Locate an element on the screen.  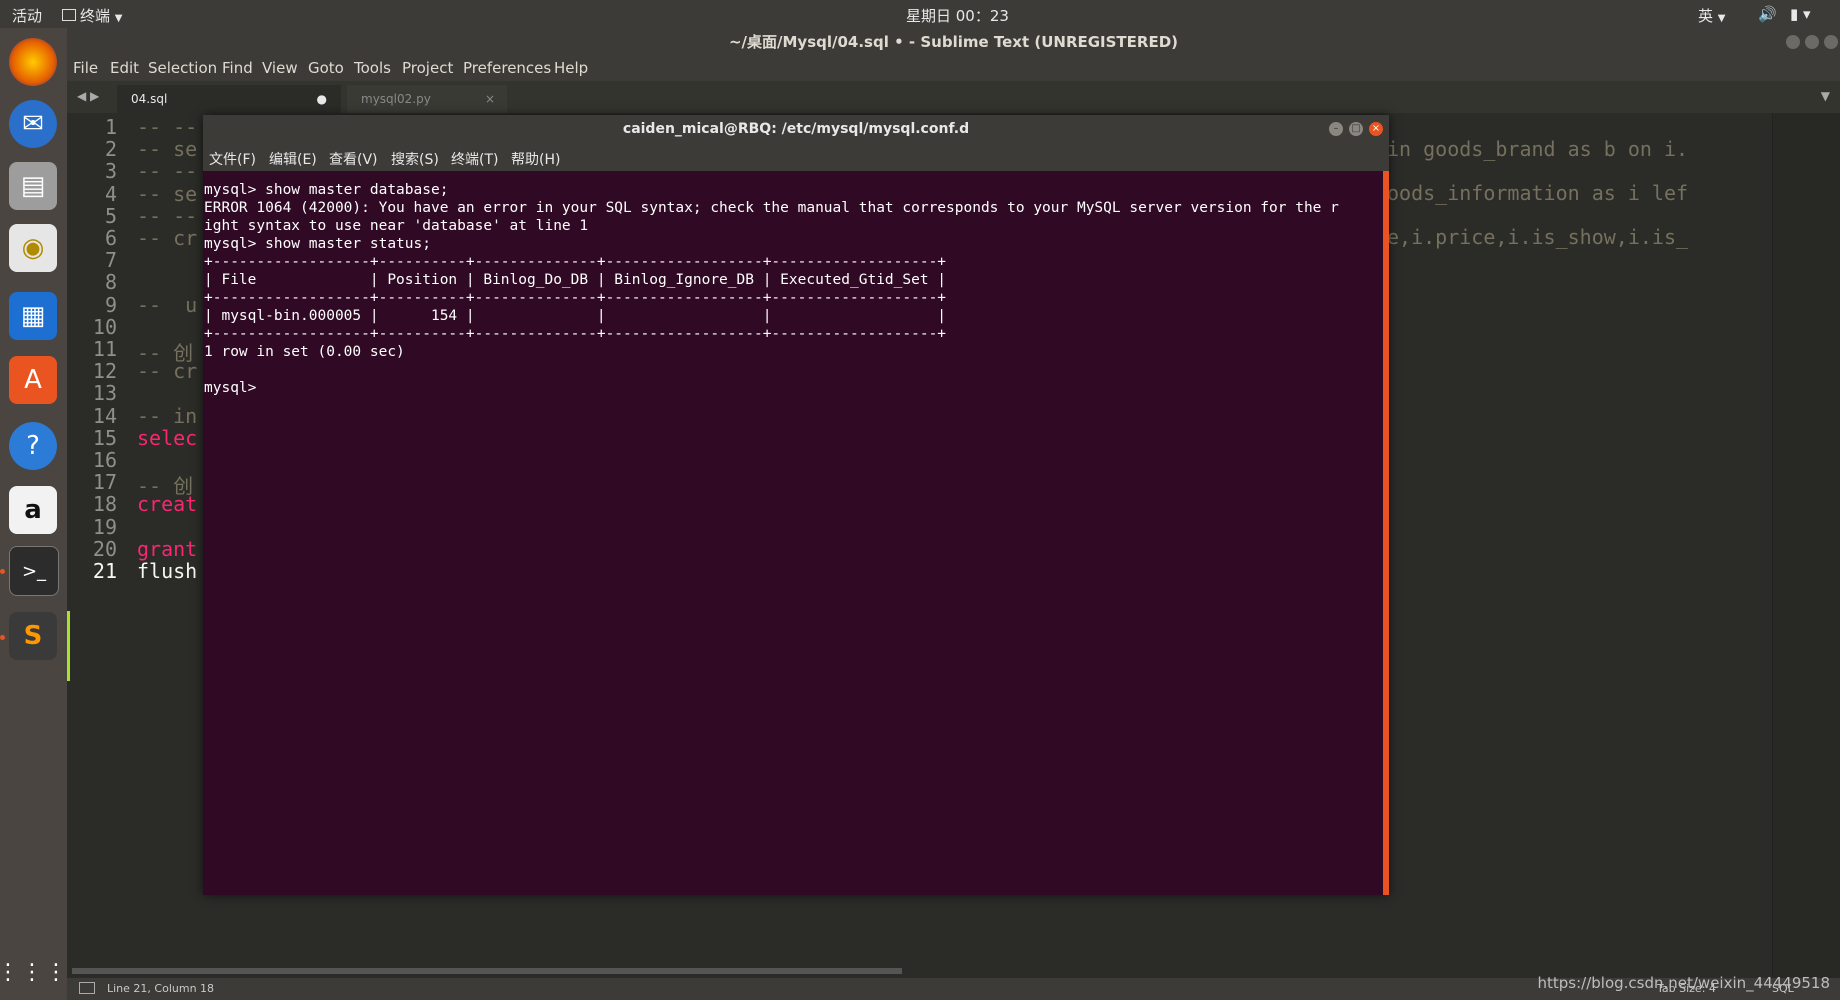
tab-04-sql: 04.sql ● is located at coordinates (229, 99).